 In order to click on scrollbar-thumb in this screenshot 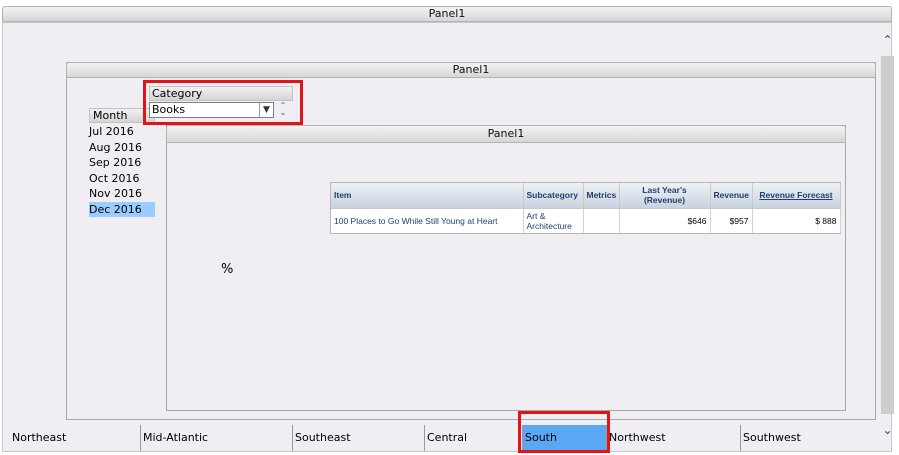, I will do `click(887, 235)`.